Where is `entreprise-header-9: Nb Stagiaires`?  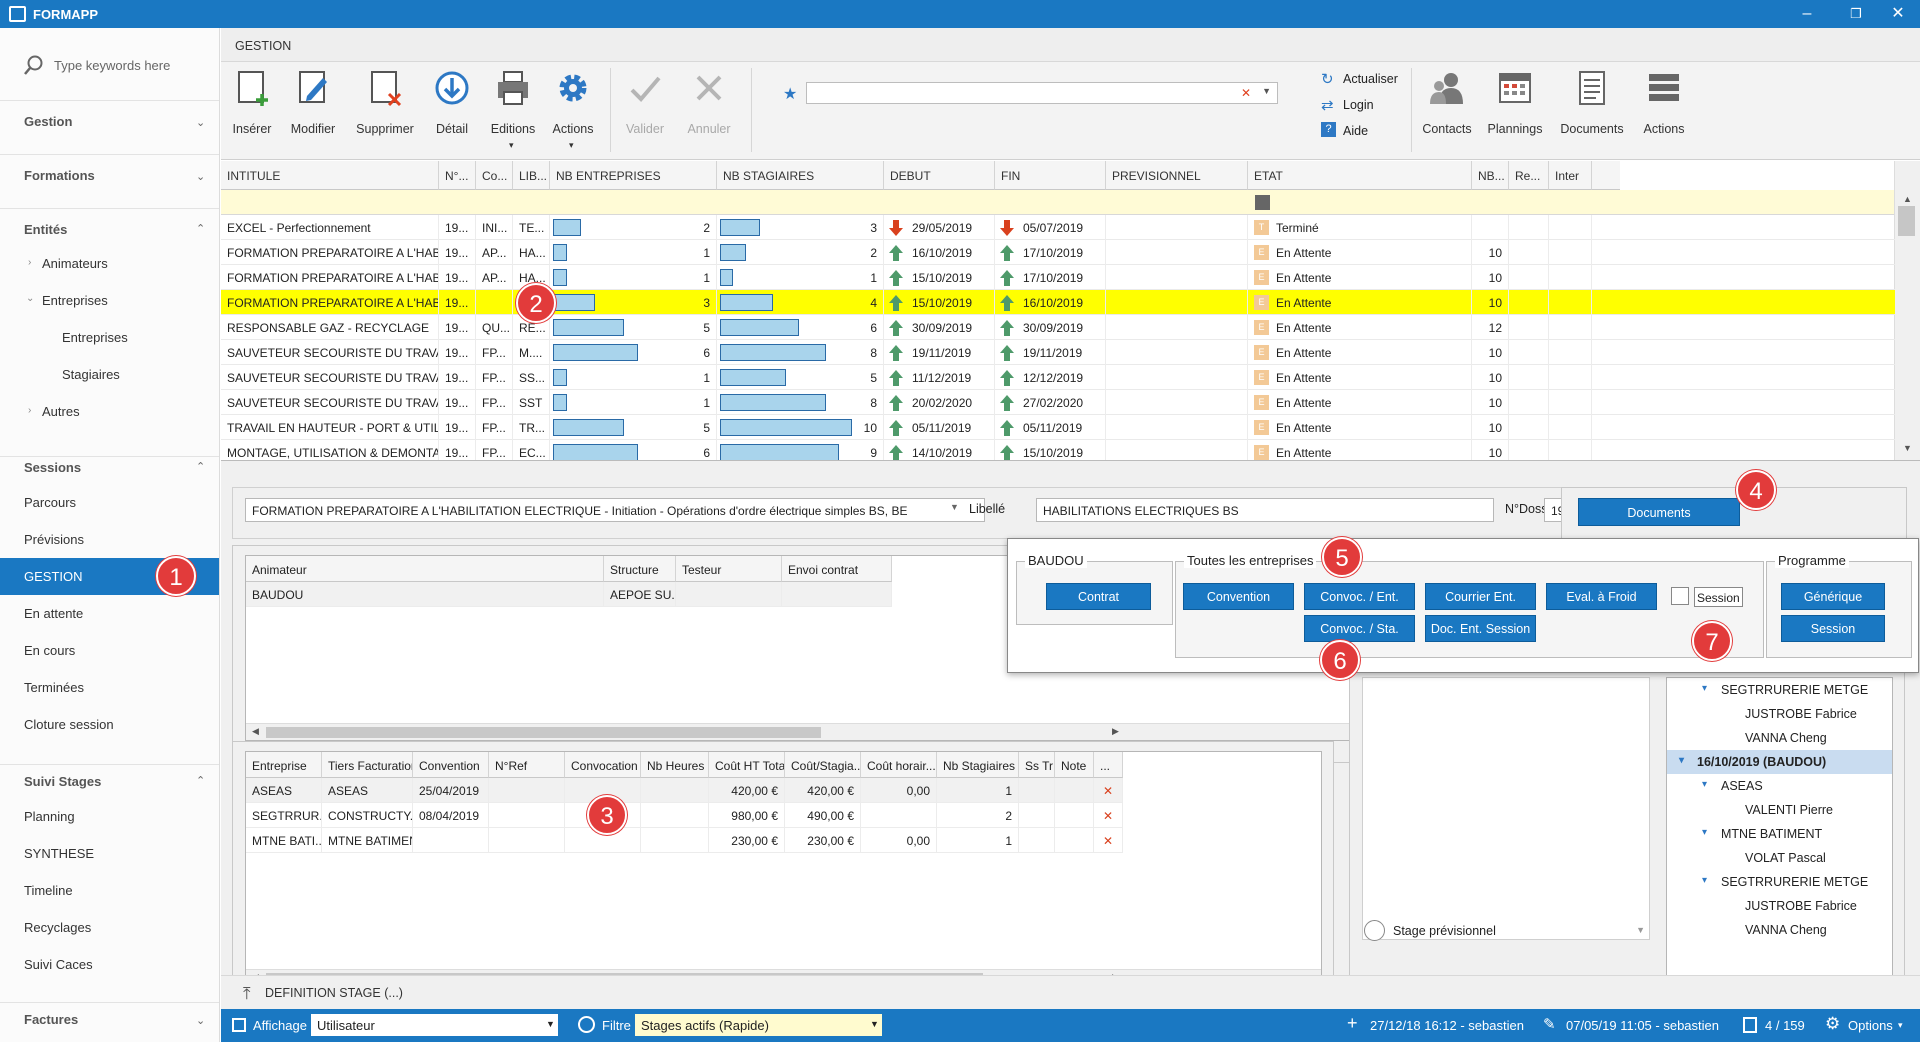 entreprise-header-9: Nb Stagiaires is located at coordinates (978, 765).